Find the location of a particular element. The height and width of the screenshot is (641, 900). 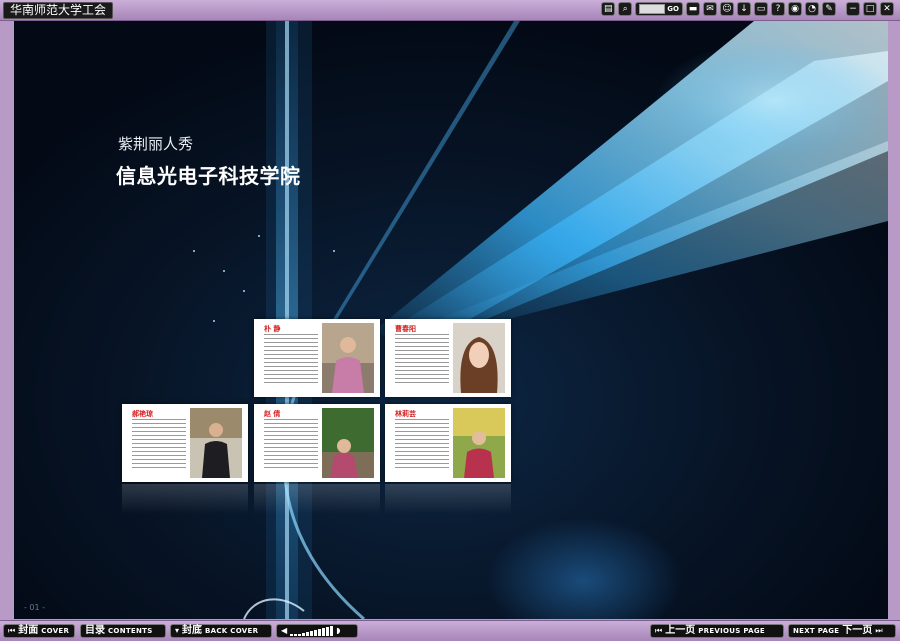

profile-thumbnail: 郝艳琼 is located at coordinates (185, 443).